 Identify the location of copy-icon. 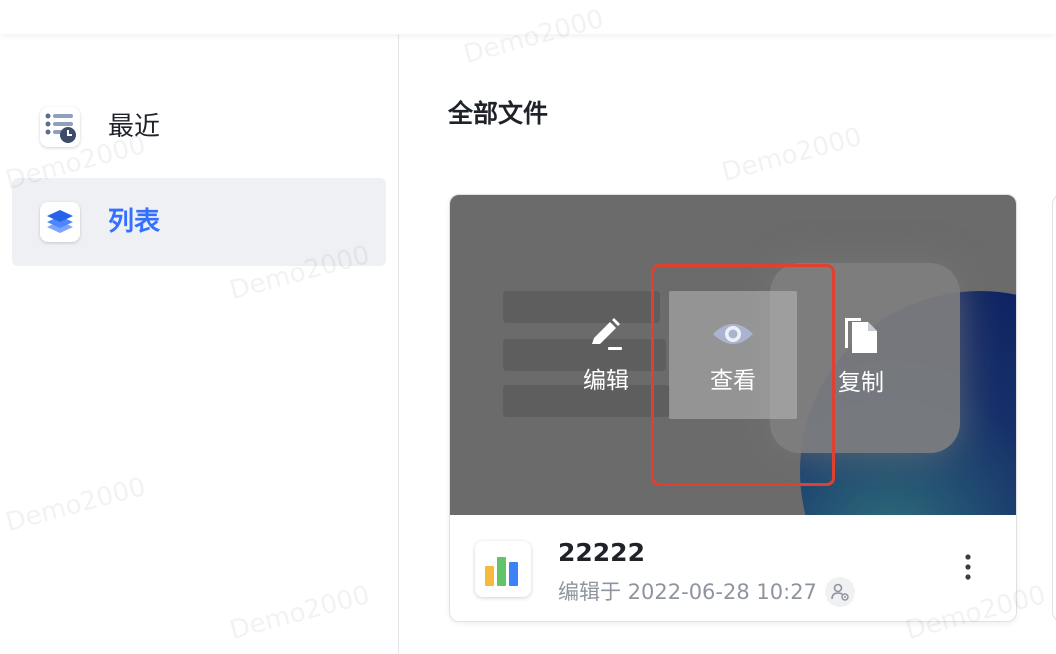
(861, 336).